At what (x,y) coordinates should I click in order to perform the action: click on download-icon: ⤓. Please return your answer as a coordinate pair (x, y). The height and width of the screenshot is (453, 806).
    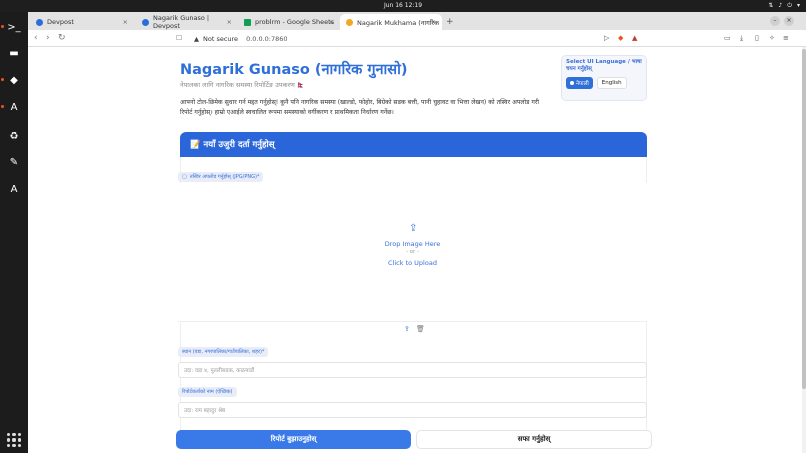
    Looking at the image, I should click on (741, 38).